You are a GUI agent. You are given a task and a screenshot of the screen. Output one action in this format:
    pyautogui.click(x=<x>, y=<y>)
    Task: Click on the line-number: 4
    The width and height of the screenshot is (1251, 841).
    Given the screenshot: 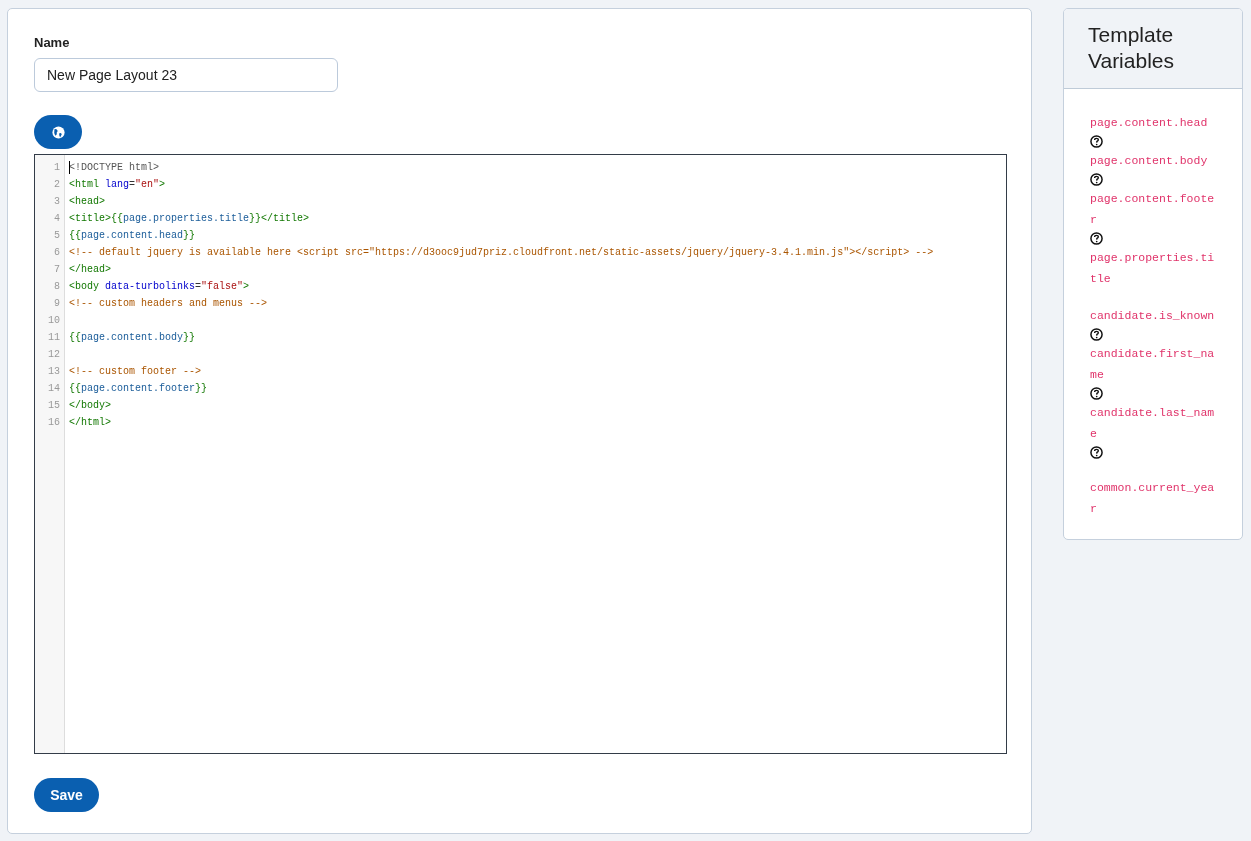 What is the action you would take?
    pyautogui.click(x=57, y=219)
    